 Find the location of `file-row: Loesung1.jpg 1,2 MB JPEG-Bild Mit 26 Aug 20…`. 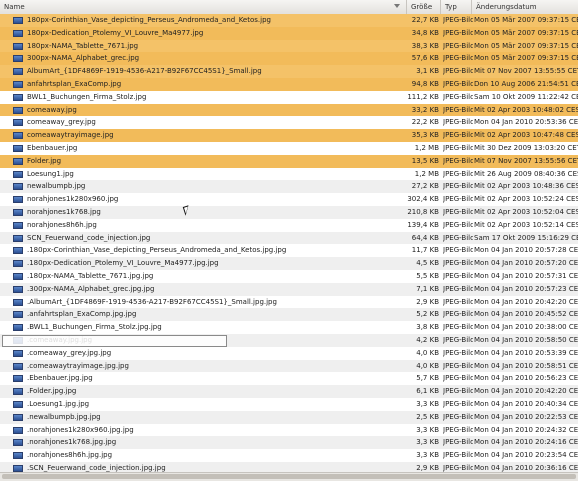

file-row: Loesung1.jpg 1,2 MB JPEG-Bild Mit 26 Aug 20… is located at coordinates (289, 174).